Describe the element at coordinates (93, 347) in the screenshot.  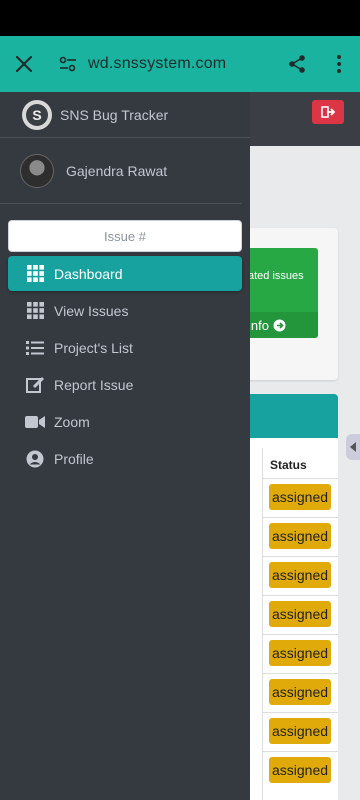
I see `sidebar-item-label: Project's List` at that location.